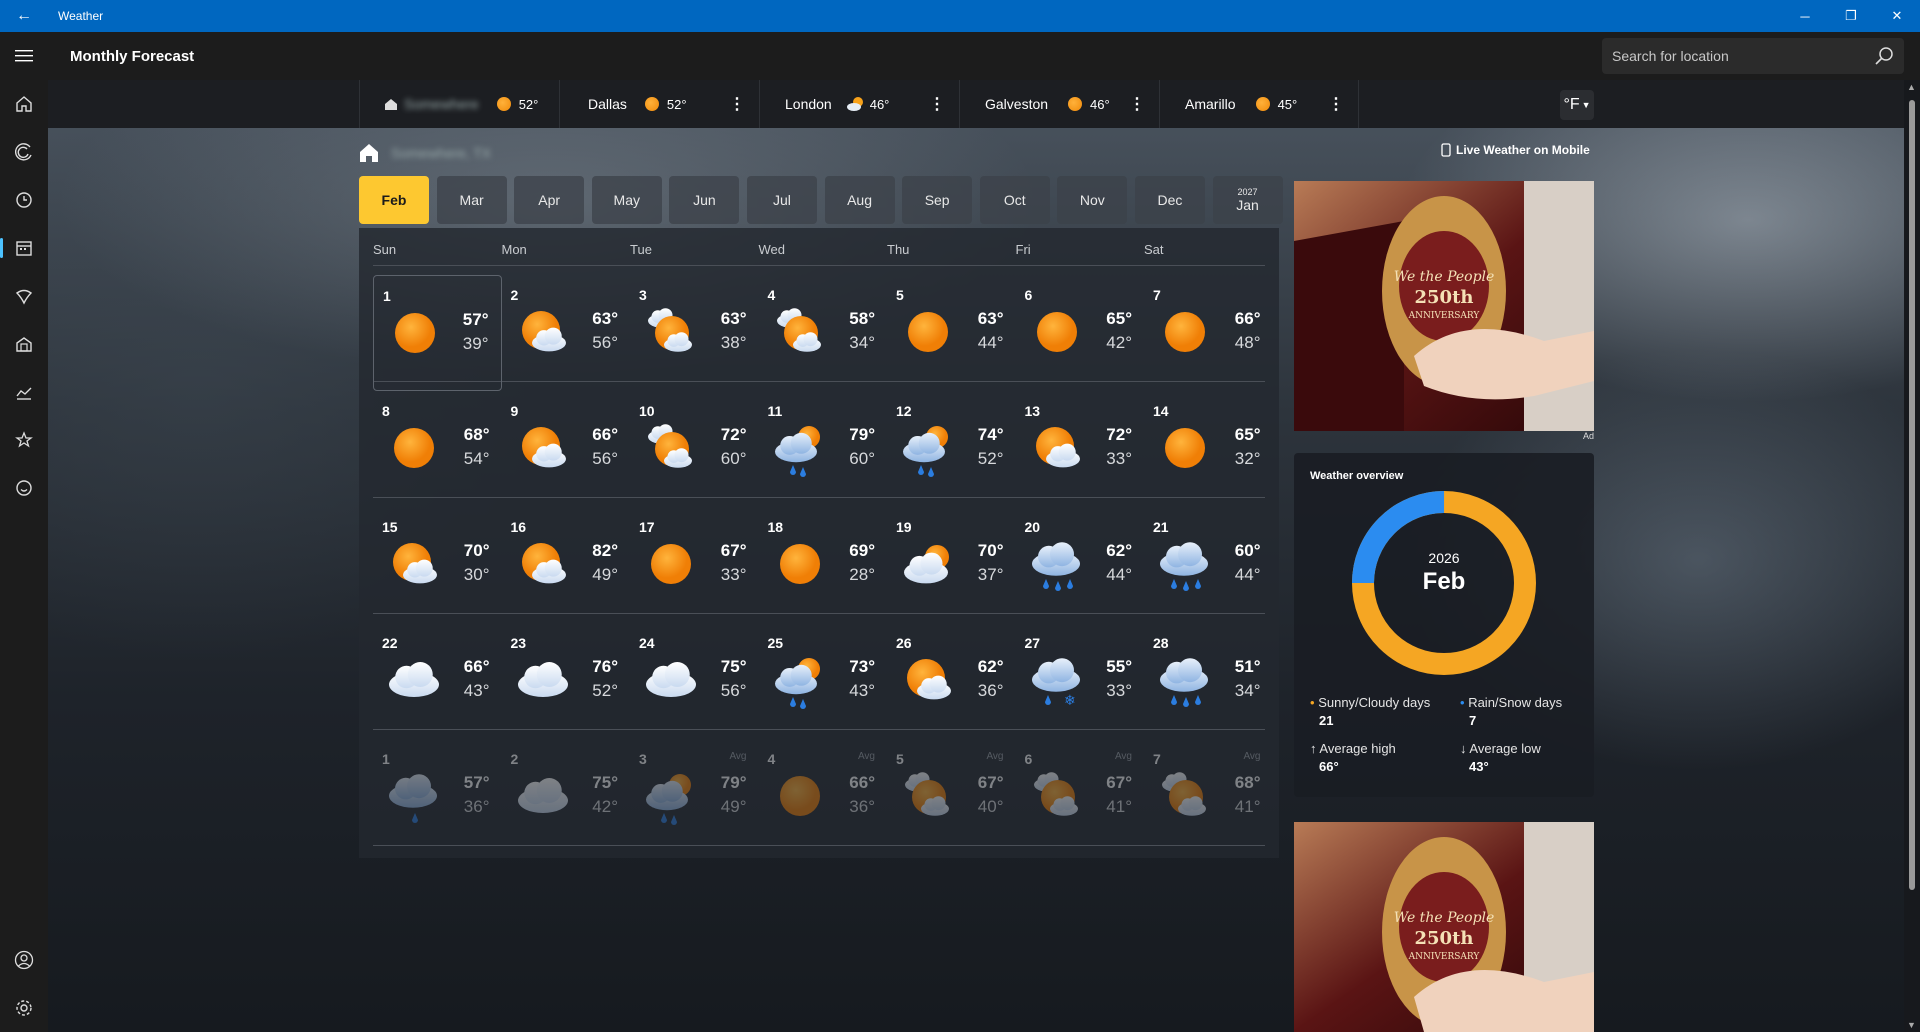  I want to click on tab-month-2: Apr, so click(549, 200).